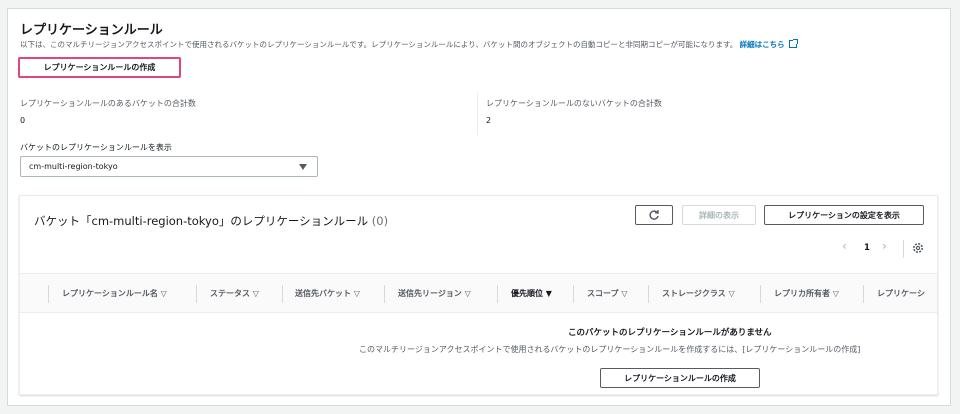  What do you see at coordinates (23, 120) in the screenshot?
I see `with-rules-value: 0` at bounding box center [23, 120].